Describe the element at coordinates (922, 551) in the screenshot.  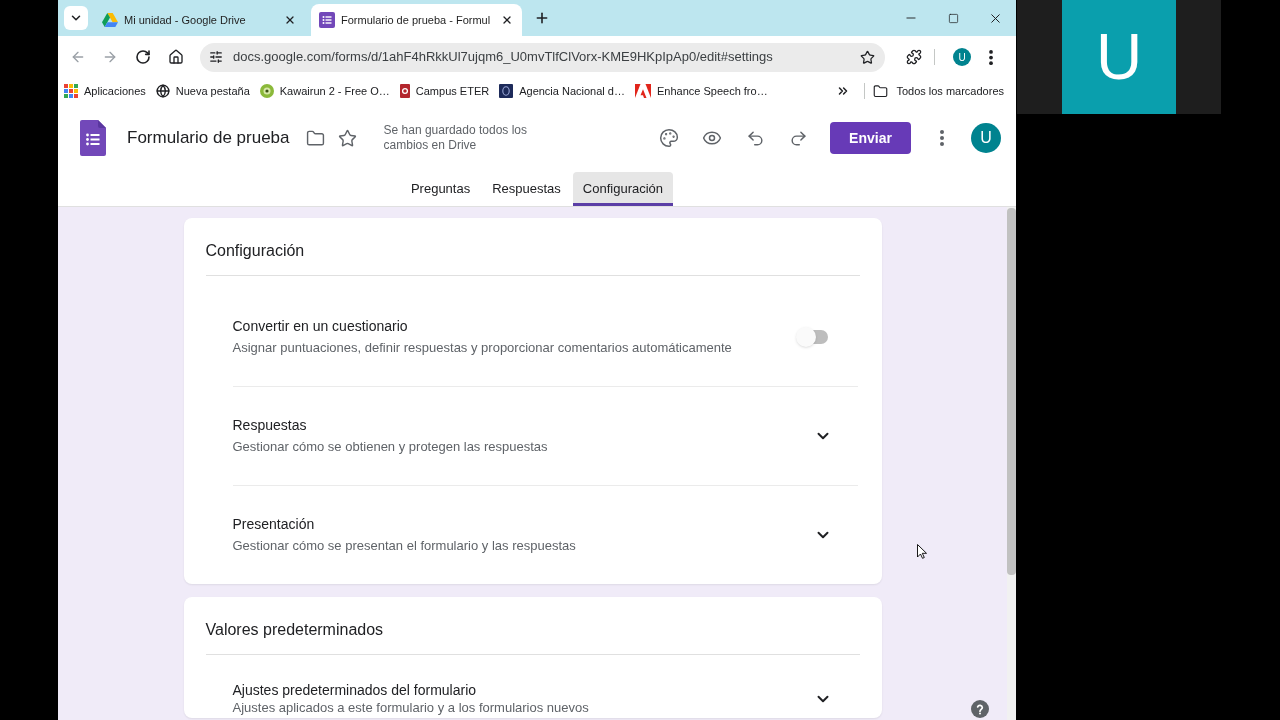
I see `mouse-cursor-icon` at that location.